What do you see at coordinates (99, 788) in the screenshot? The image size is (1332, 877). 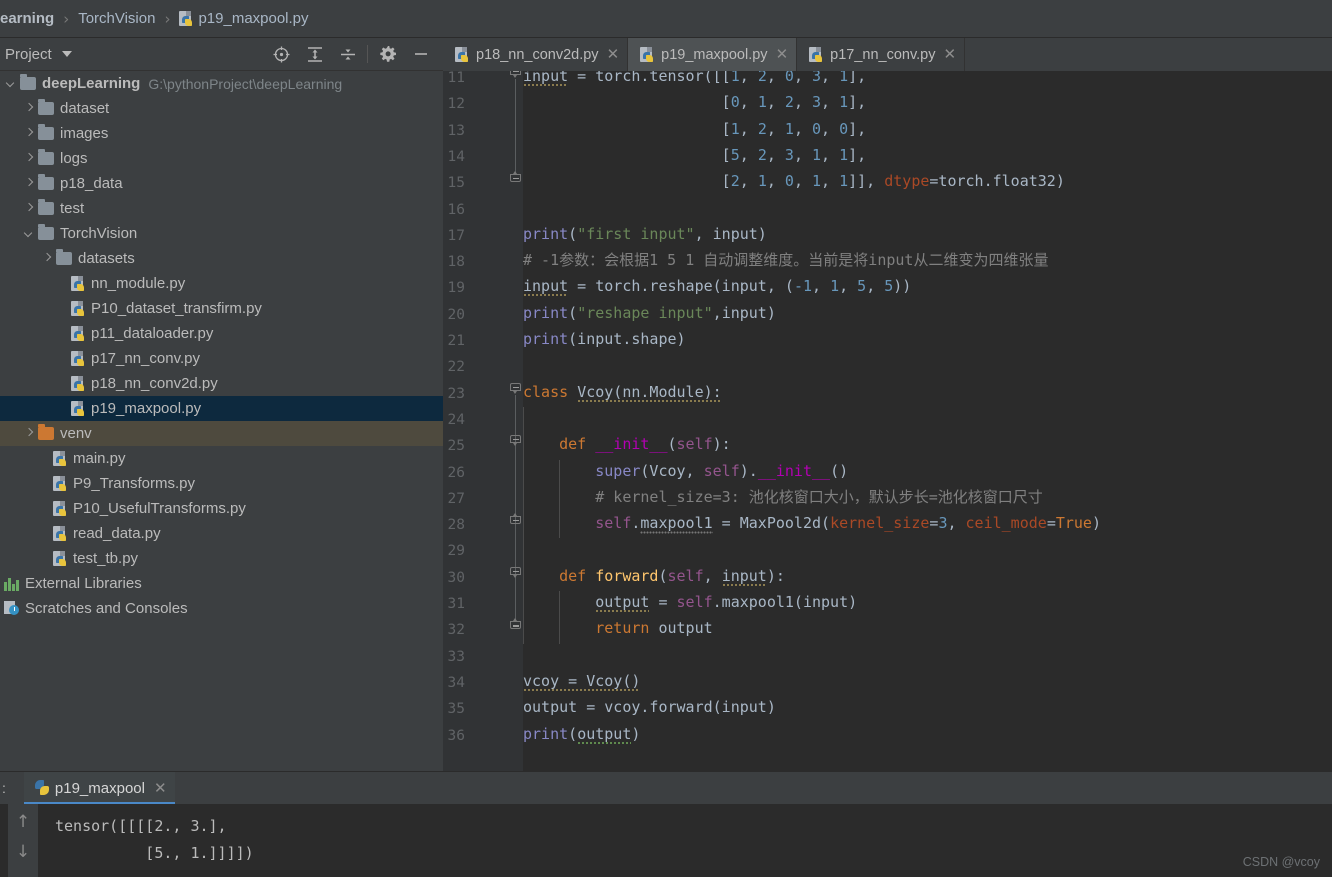 I see `console-tab-p19-maxpool: p19_maxpool ✕` at bounding box center [99, 788].